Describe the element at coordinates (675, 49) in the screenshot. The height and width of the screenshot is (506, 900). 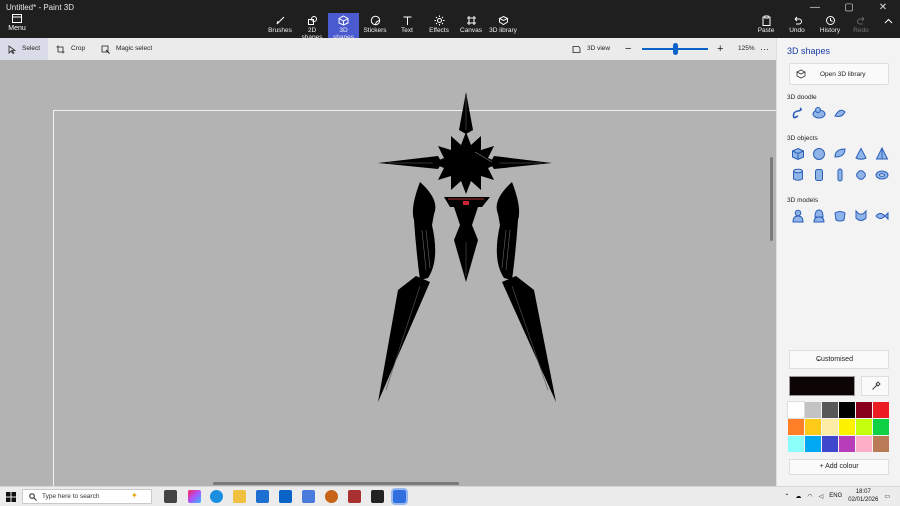
I see `zoom-slider-thumb` at that location.